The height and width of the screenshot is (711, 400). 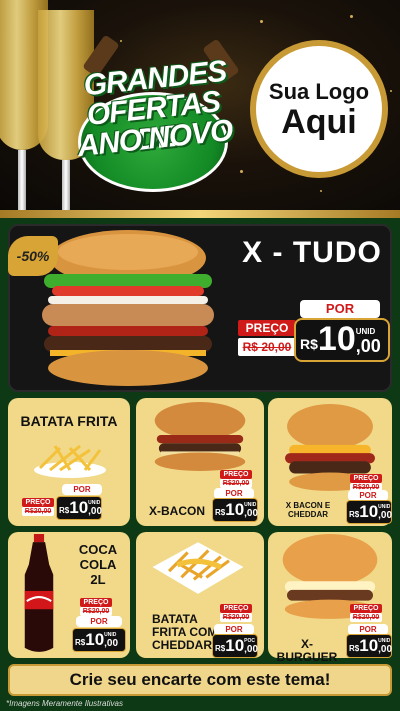 What do you see at coordinates (70, 461) in the screenshot?
I see `fries-image` at bounding box center [70, 461].